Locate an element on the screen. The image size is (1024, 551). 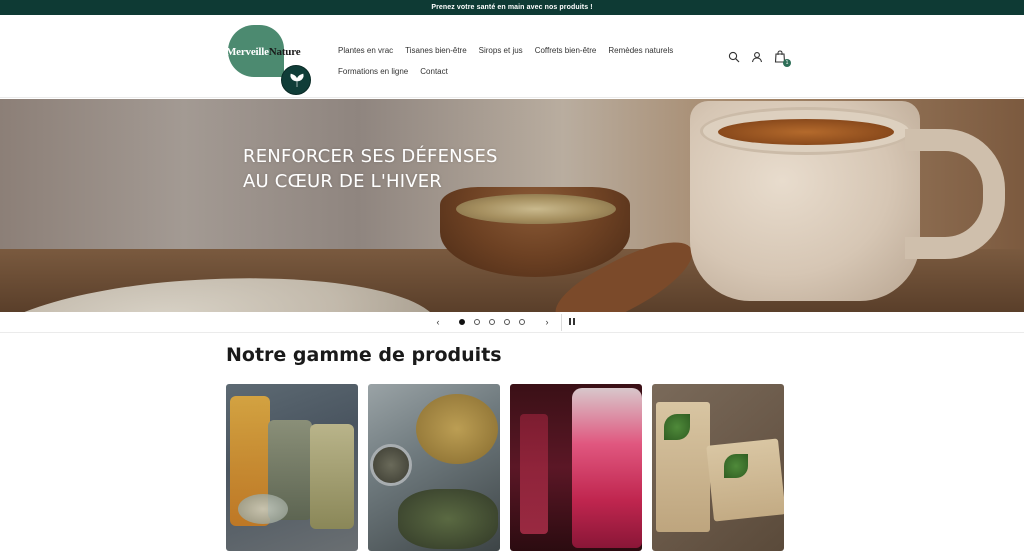
hero-image-herbs is located at coordinates (536, 209).